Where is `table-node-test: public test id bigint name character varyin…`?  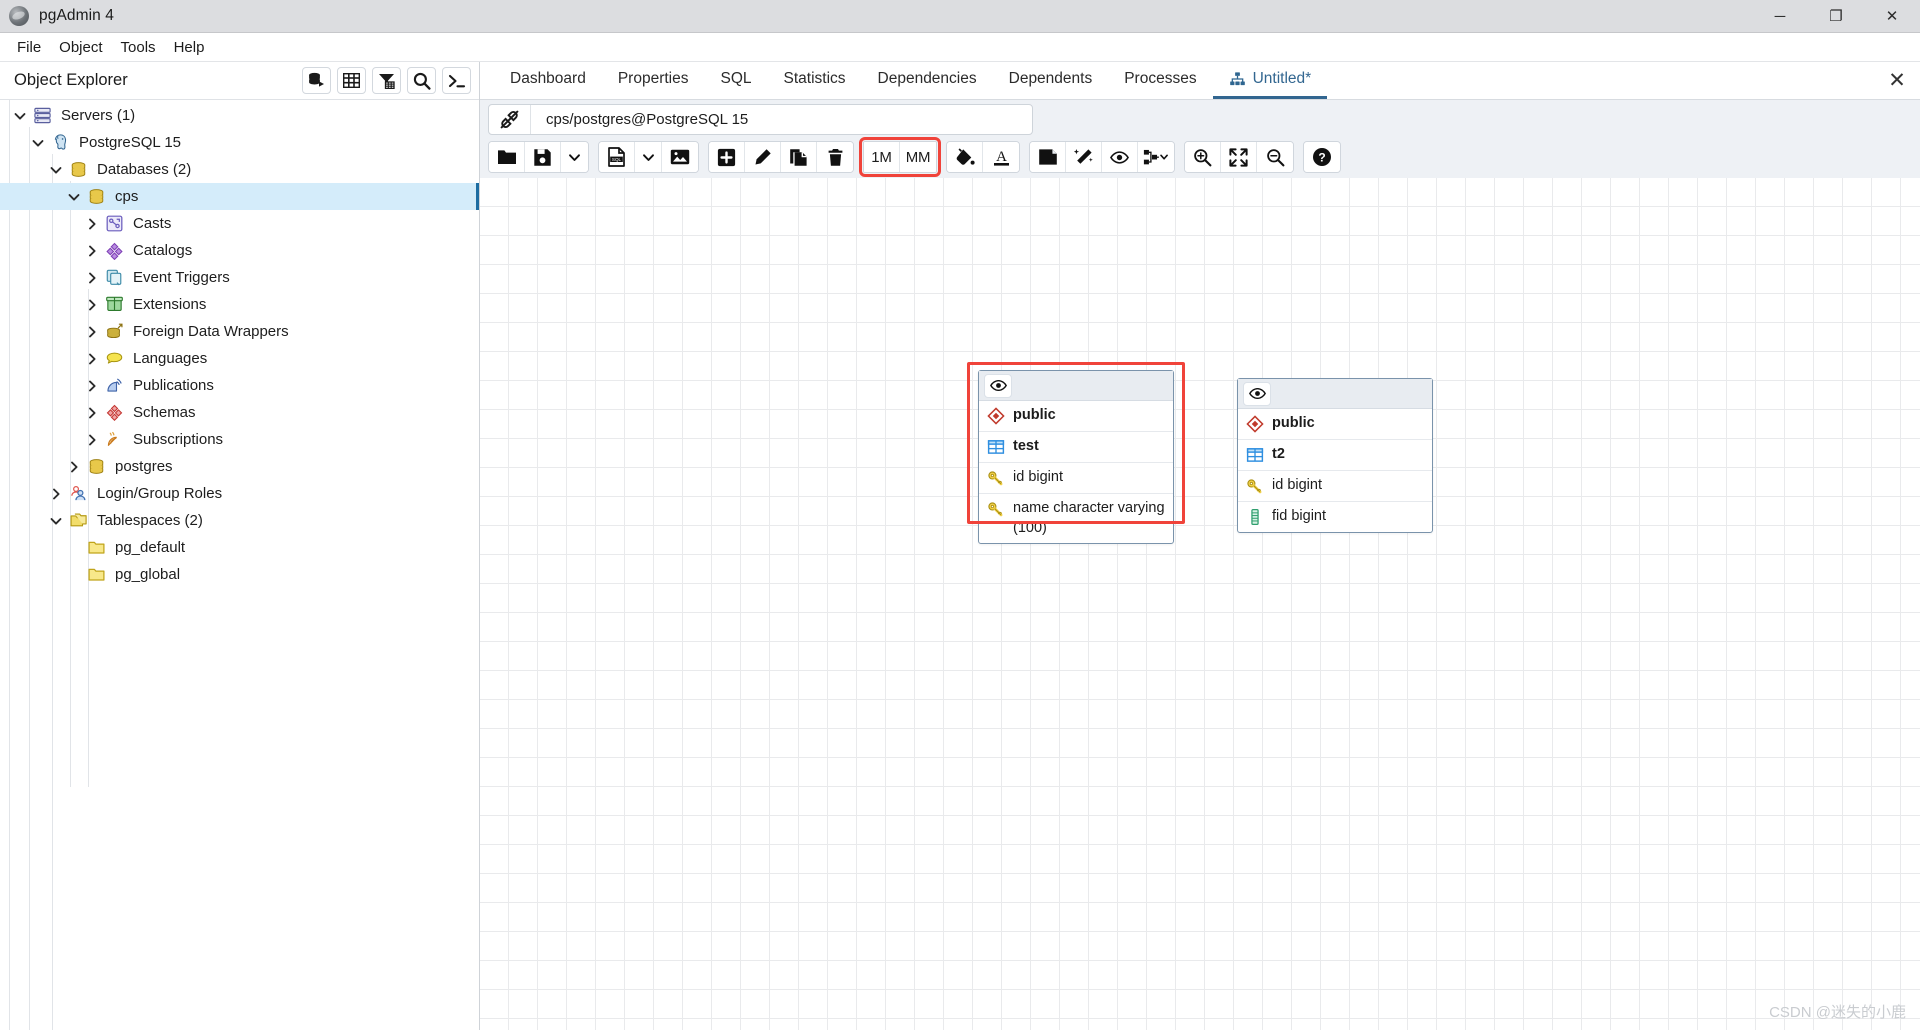
table-node-test: public test id bigint name character varyin… is located at coordinates (1076, 457).